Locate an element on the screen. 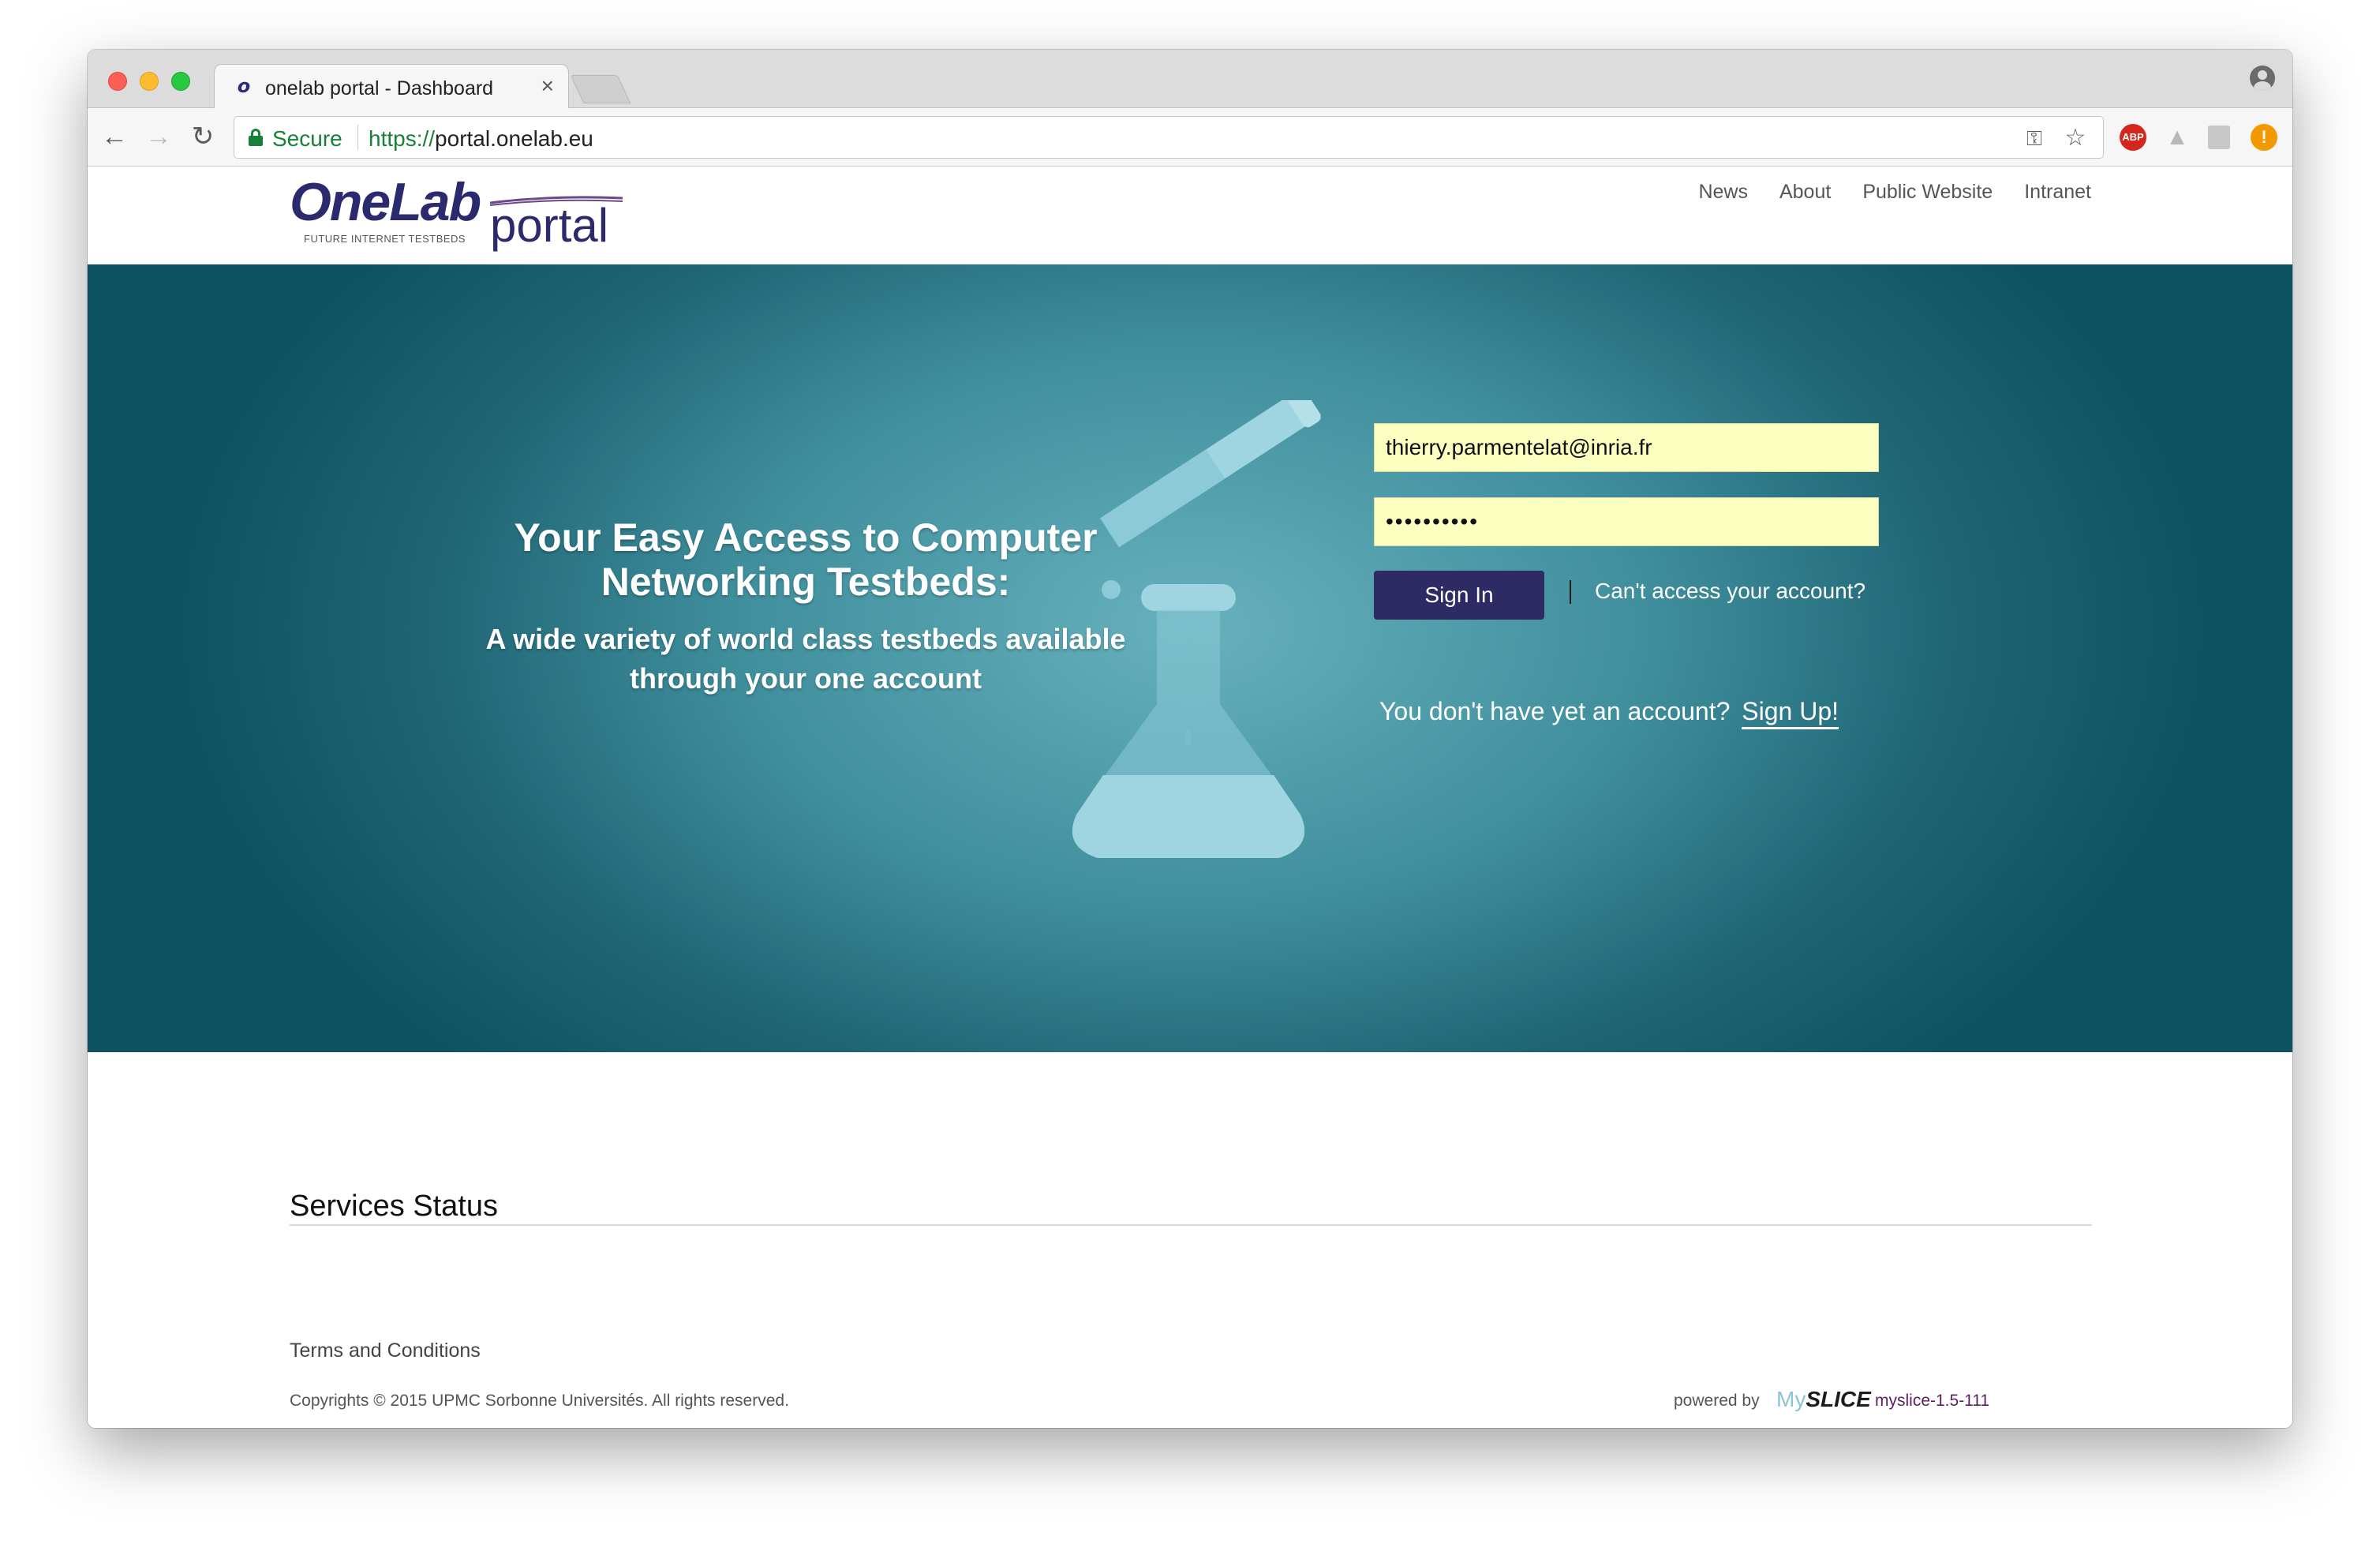  onelab-portal-logo: OneLab FUTURE INTERNET TESTBEDS portal is located at coordinates (456, 212).